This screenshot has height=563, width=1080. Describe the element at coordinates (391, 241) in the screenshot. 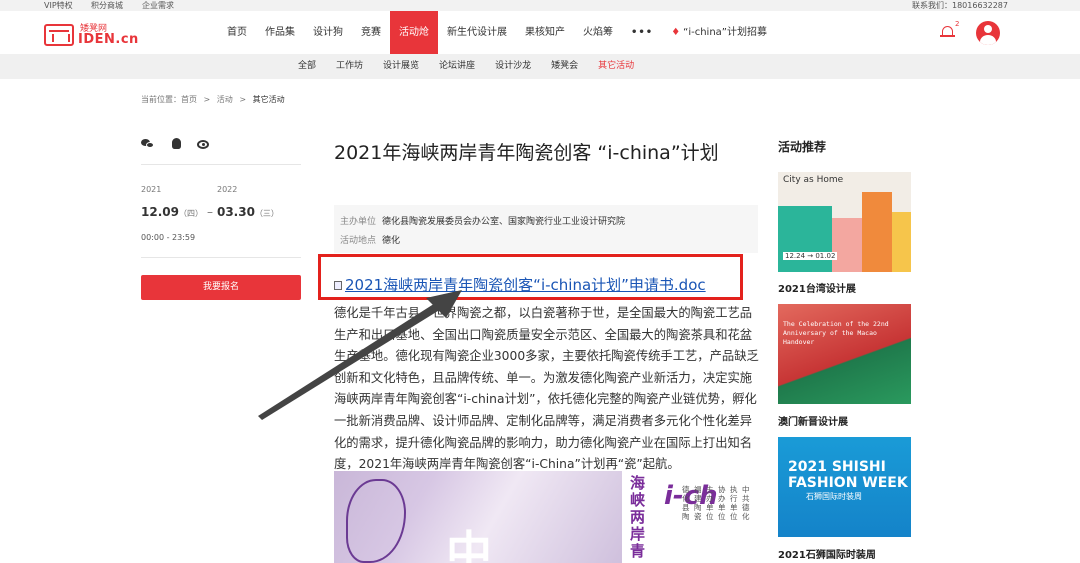

I see `location-value: 德化` at that location.